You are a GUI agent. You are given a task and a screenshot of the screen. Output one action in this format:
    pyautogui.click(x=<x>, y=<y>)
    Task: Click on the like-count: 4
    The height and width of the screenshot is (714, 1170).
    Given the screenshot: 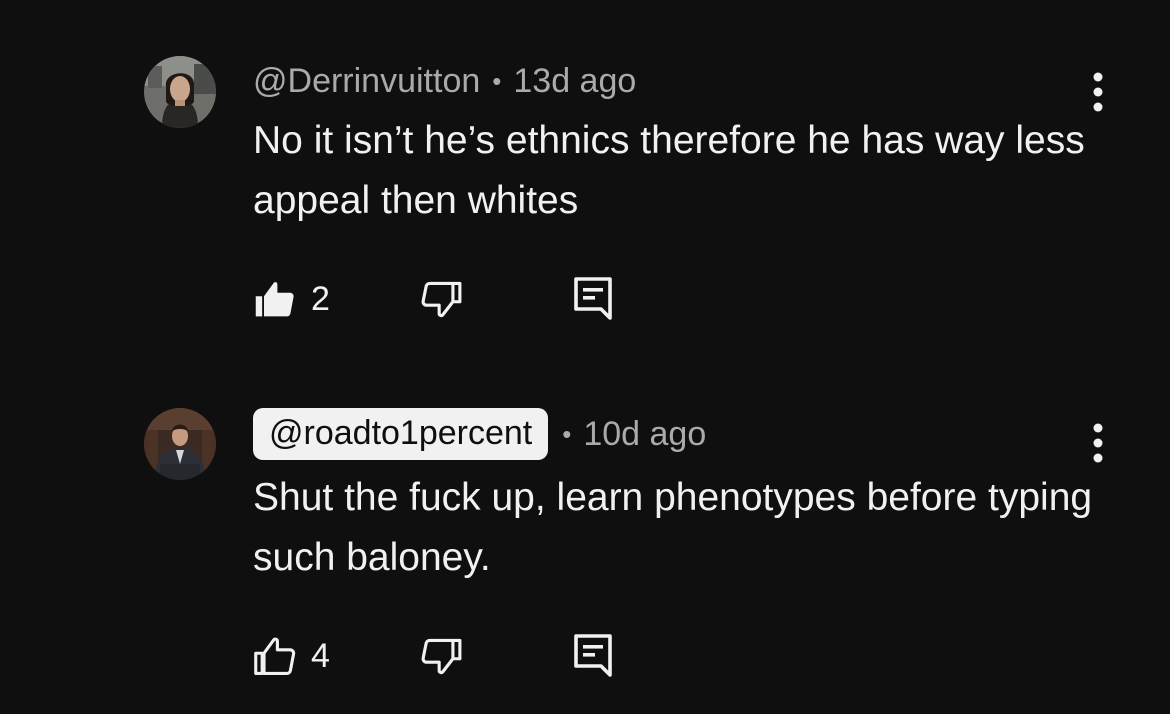 What is the action you would take?
    pyautogui.click(x=320, y=655)
    